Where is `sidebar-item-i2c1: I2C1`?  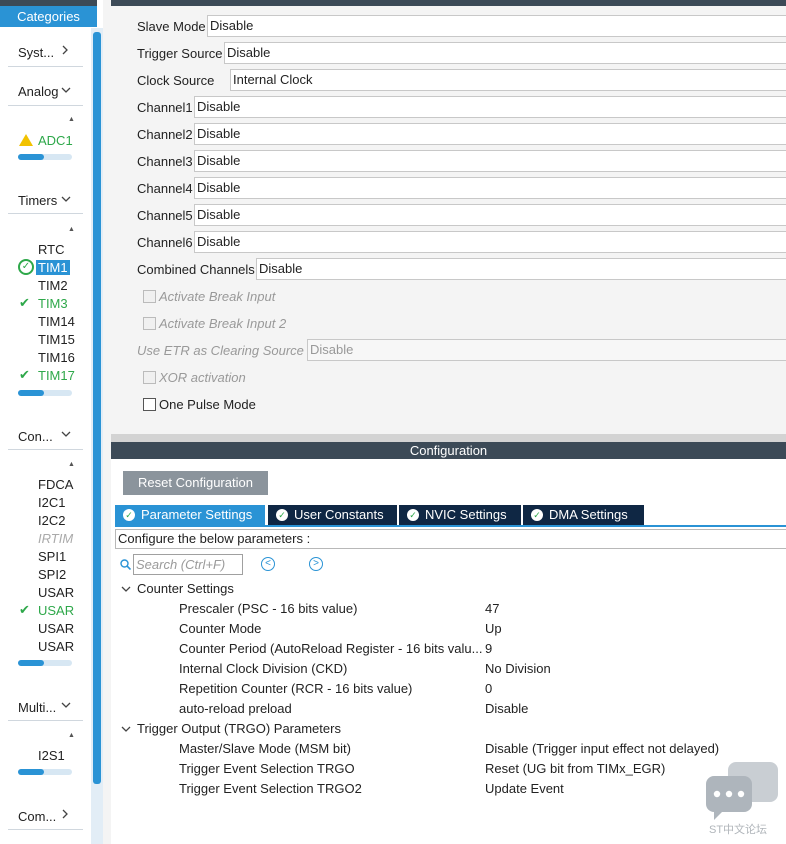
sidebar-item-i2c1: I2C1 is located at coordinates (51, 502).